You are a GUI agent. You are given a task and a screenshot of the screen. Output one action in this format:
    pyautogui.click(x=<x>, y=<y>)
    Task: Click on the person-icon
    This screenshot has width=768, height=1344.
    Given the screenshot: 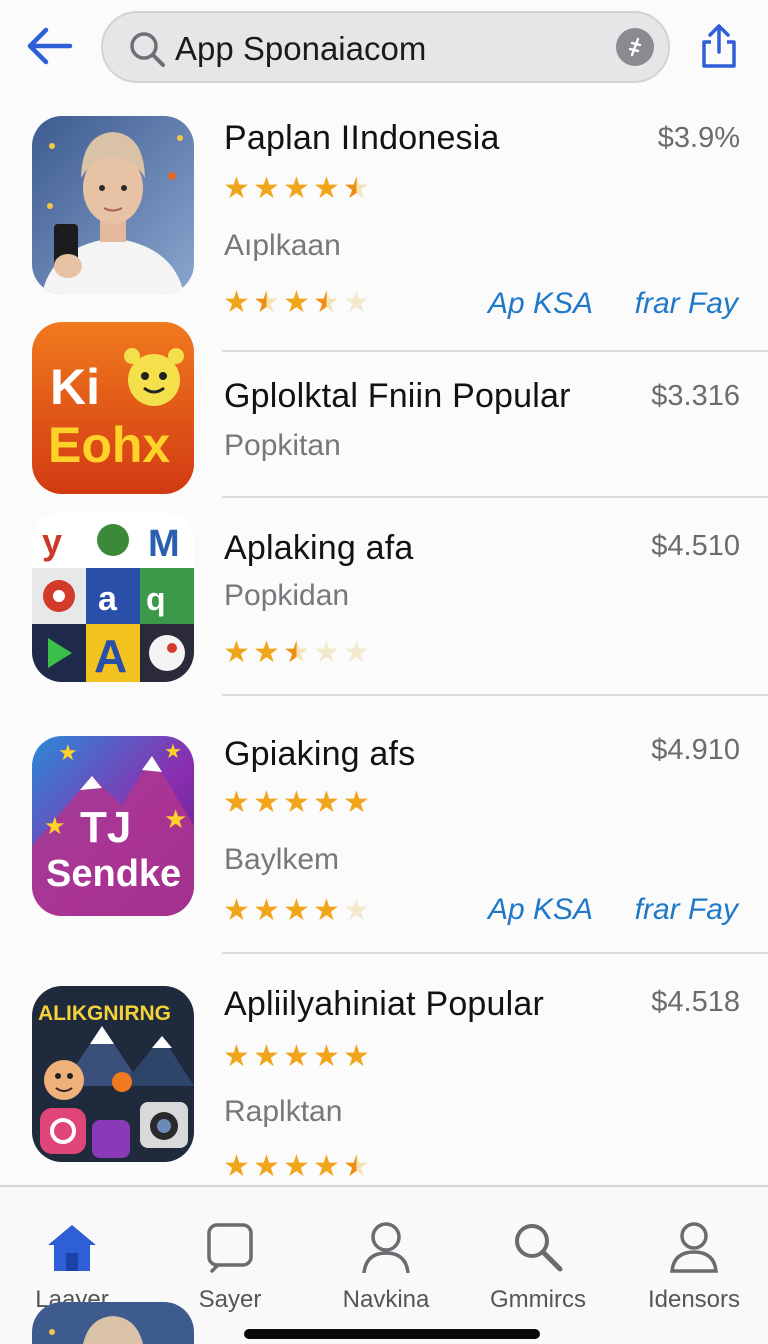 What is the action you would take?
    pyautogui.click(x=386, y=1248)
    